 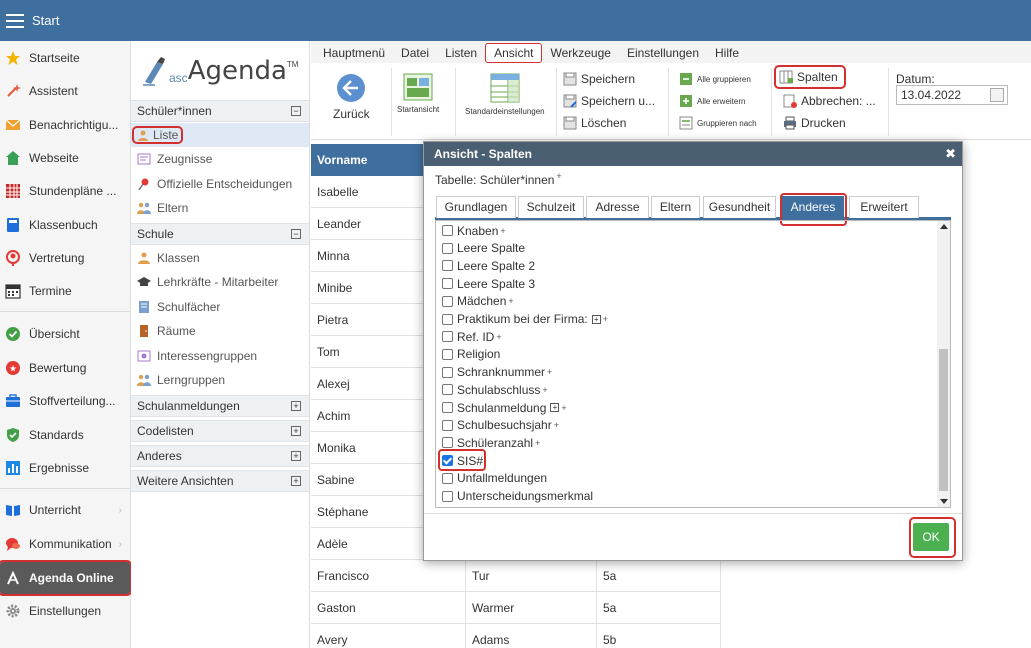 I want to click on column-option: Leere Spalte, so click(x=483, y=248).